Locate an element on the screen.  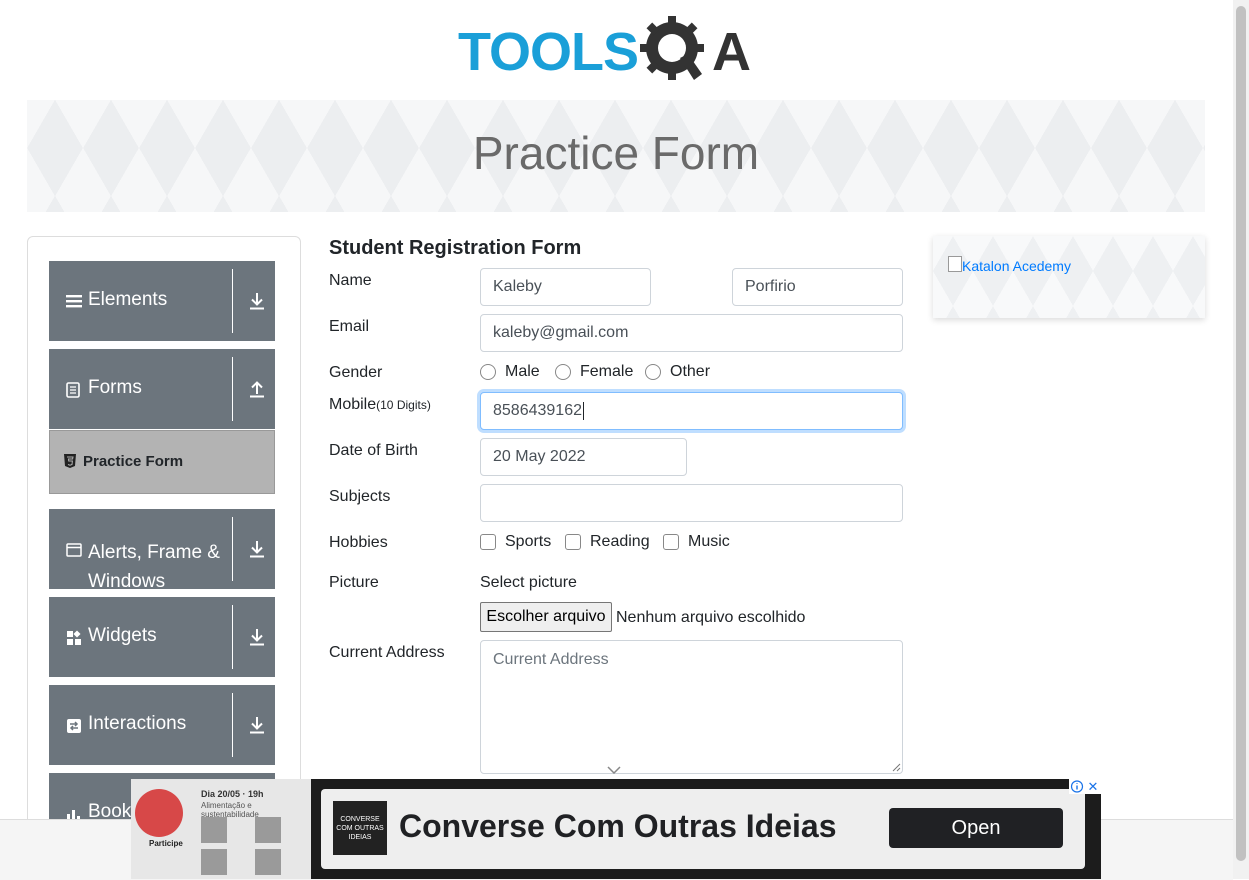
text-caret is located at coordinates (583, 410).